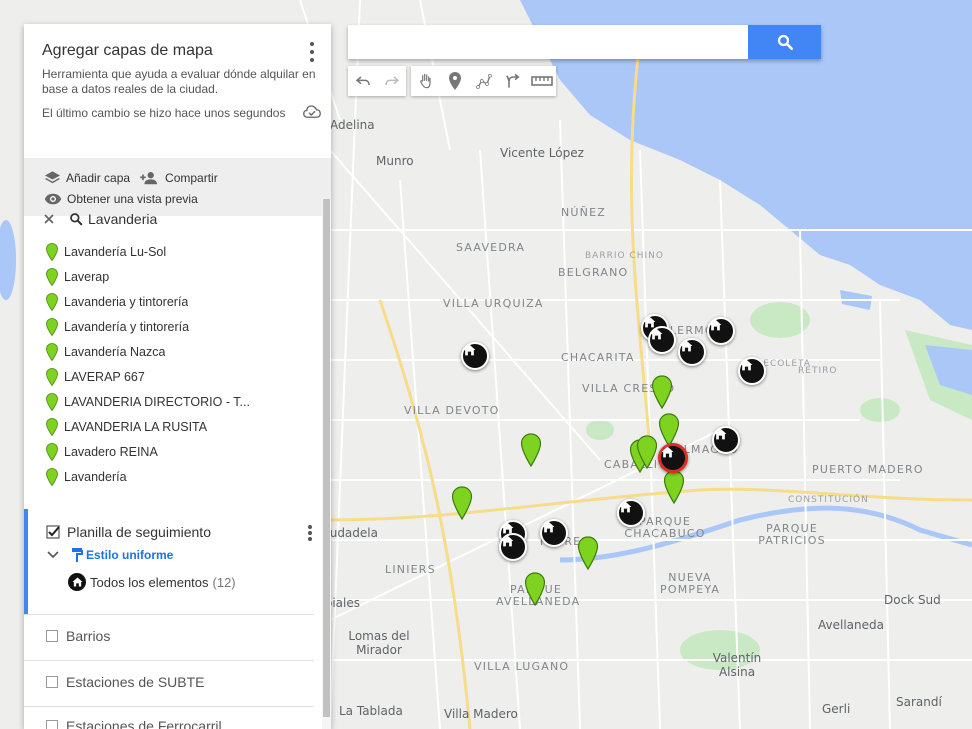 This screenshot has height=729, width=972. Describe the element at coordinates (173, 351) in the screenshot. I see `search-result-item: Lavandería Nazca` at that location.